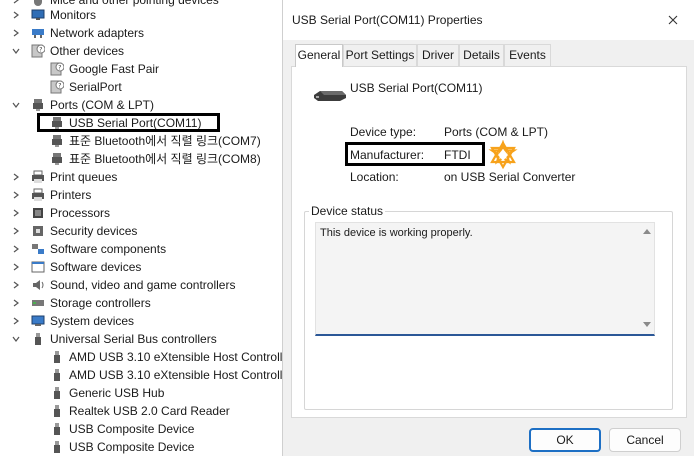 Image resolution: width=694 pixels, height=456 pixels. What do you see at coordinates (383, 132) in the screenshot?
I see `device-type-label: Device type:` at bounding box center [383, 132].